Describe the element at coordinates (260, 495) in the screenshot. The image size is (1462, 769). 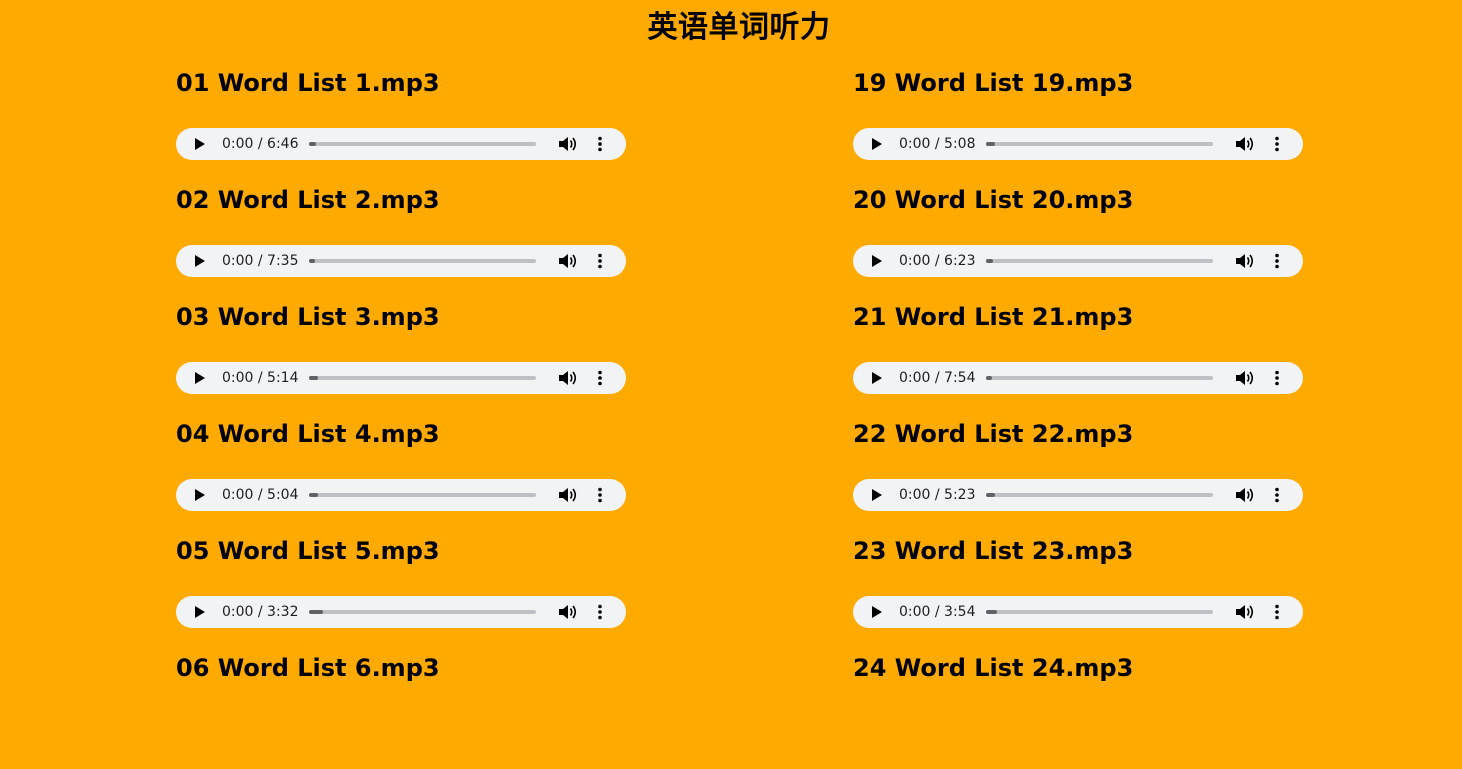
I see `time-display: 0:00 / 5:04` at that location.